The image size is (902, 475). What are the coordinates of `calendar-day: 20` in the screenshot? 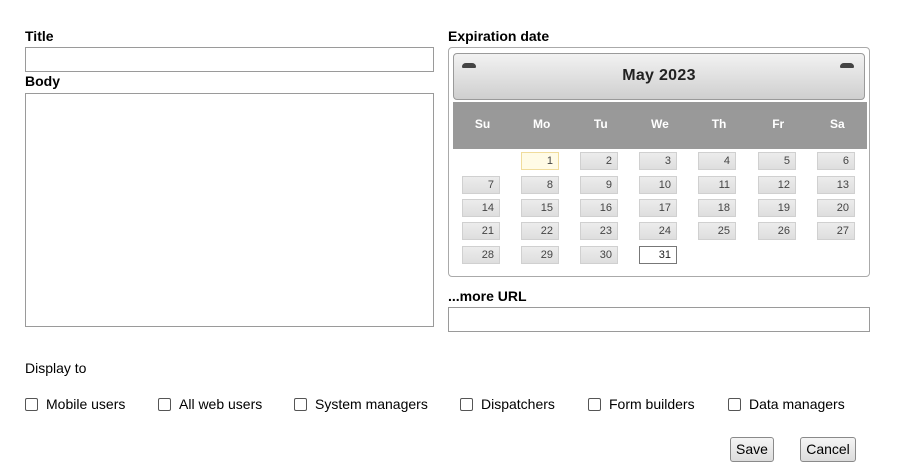 It's located at (836, 208).